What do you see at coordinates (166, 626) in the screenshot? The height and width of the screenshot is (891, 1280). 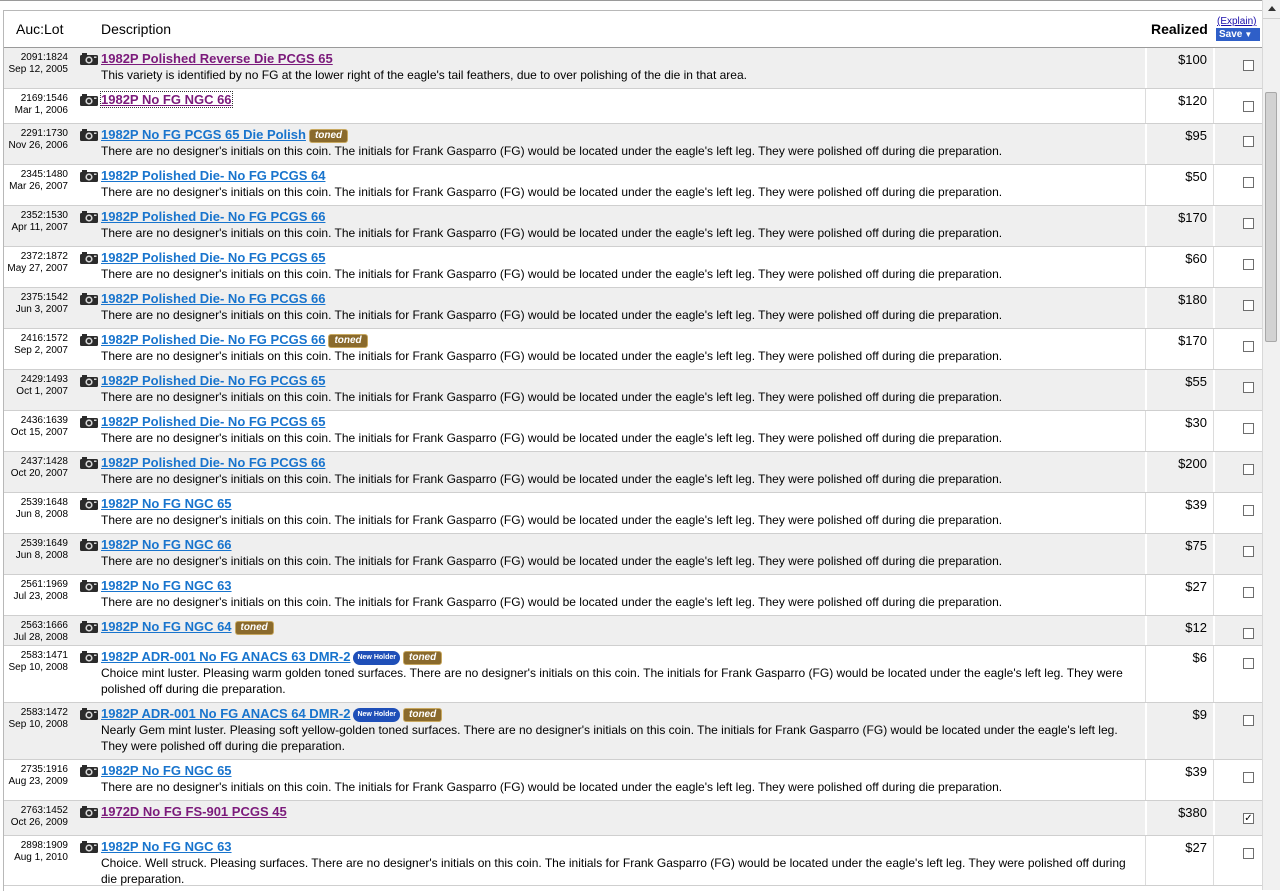 I see `lot-title-link: 1982P No FG NGC 64` at bounding box center [166, 626].